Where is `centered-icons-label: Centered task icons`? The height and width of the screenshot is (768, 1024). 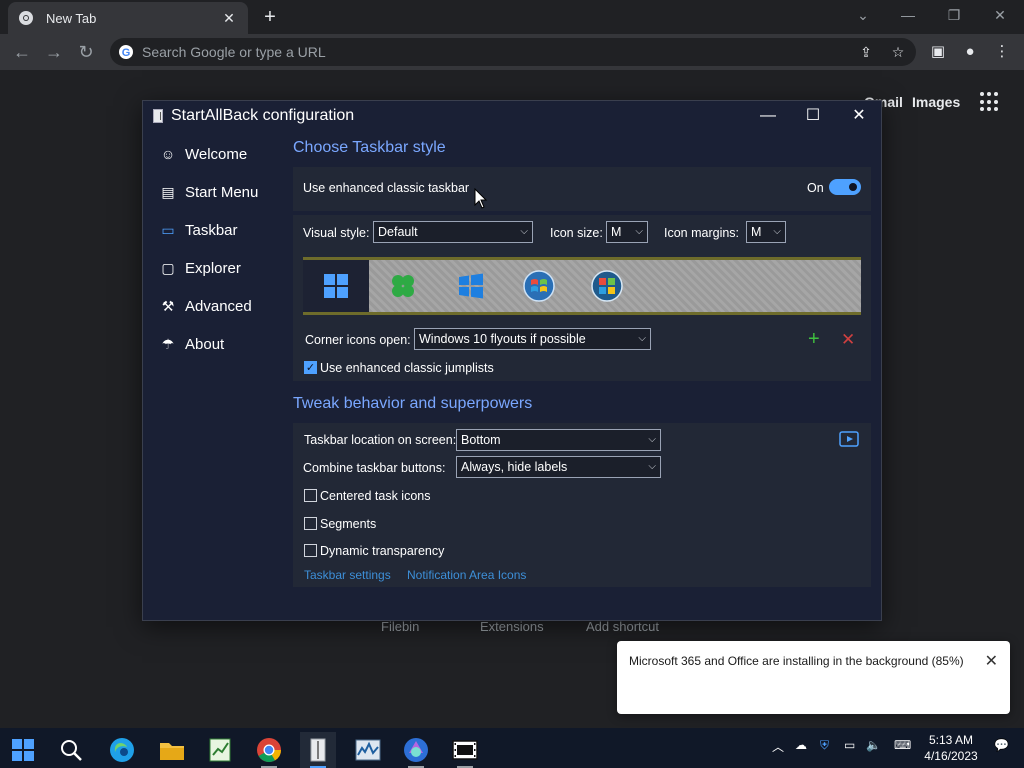 centered-icons-label: Centered task icons is located at coordinates (375, 496).